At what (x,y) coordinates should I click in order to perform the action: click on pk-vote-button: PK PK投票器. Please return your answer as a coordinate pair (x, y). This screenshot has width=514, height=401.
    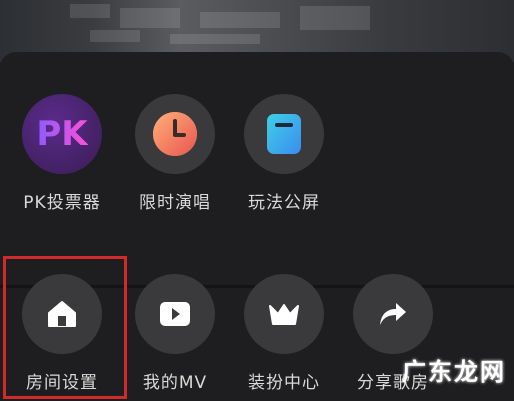
    Looking at the image, I should click on (62, 153).